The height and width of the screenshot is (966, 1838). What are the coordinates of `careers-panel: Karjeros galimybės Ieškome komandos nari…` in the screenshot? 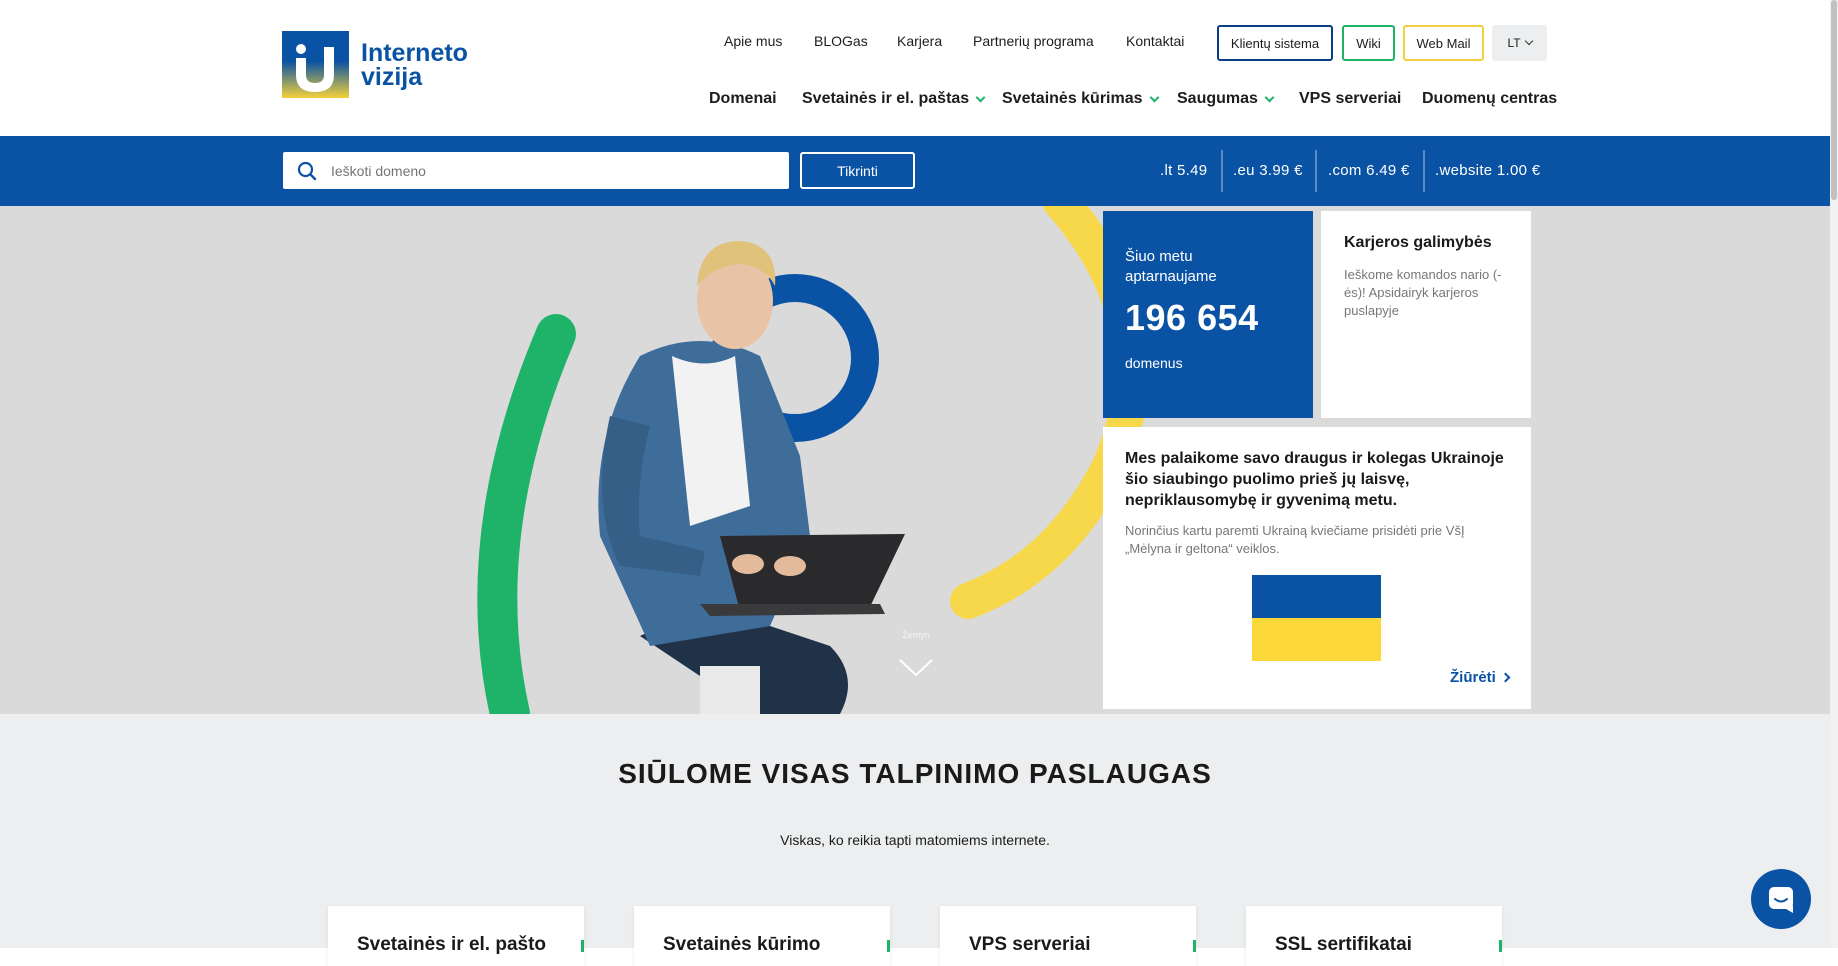 It's located at (1426, 314).